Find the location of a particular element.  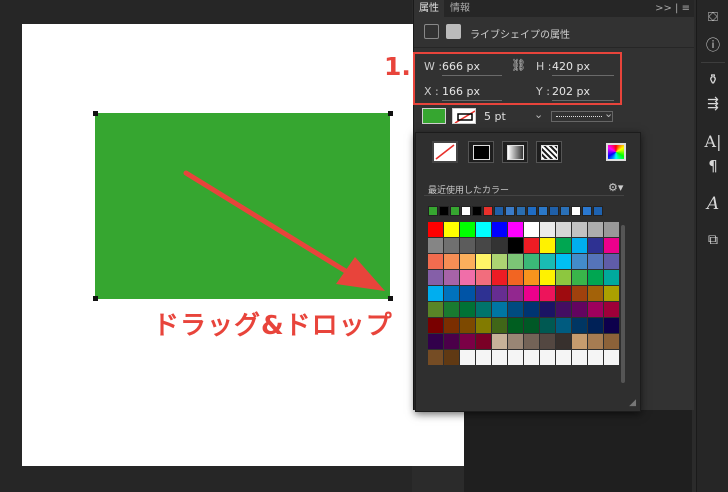

tab-info: 情報 is located at coordinates (460, 8).